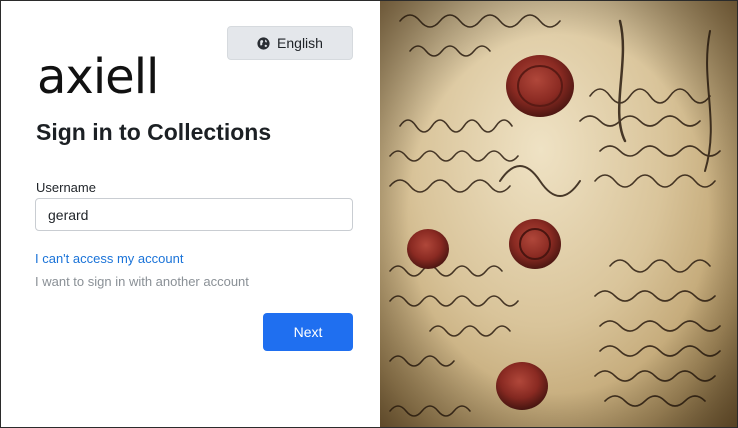 The image size is (738, 428). I want to click on sign-in-another-account-link: I want to sign in with another account, so click(142, 281).